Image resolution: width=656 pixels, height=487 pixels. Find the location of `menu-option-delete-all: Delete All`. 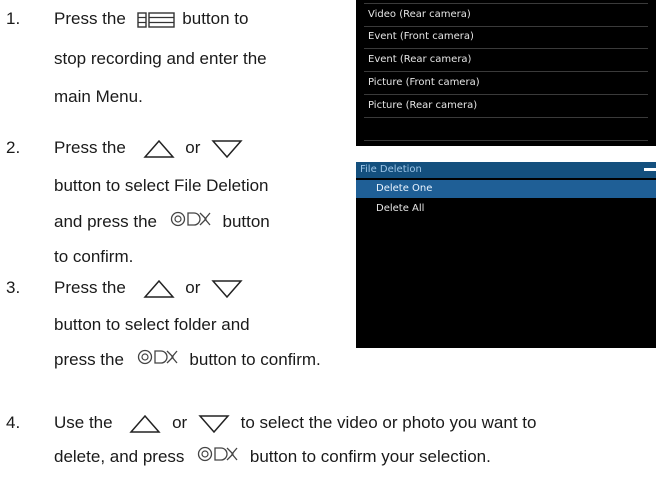

menu-option-delete-all: Delete All is located at coordinates (506, 209).